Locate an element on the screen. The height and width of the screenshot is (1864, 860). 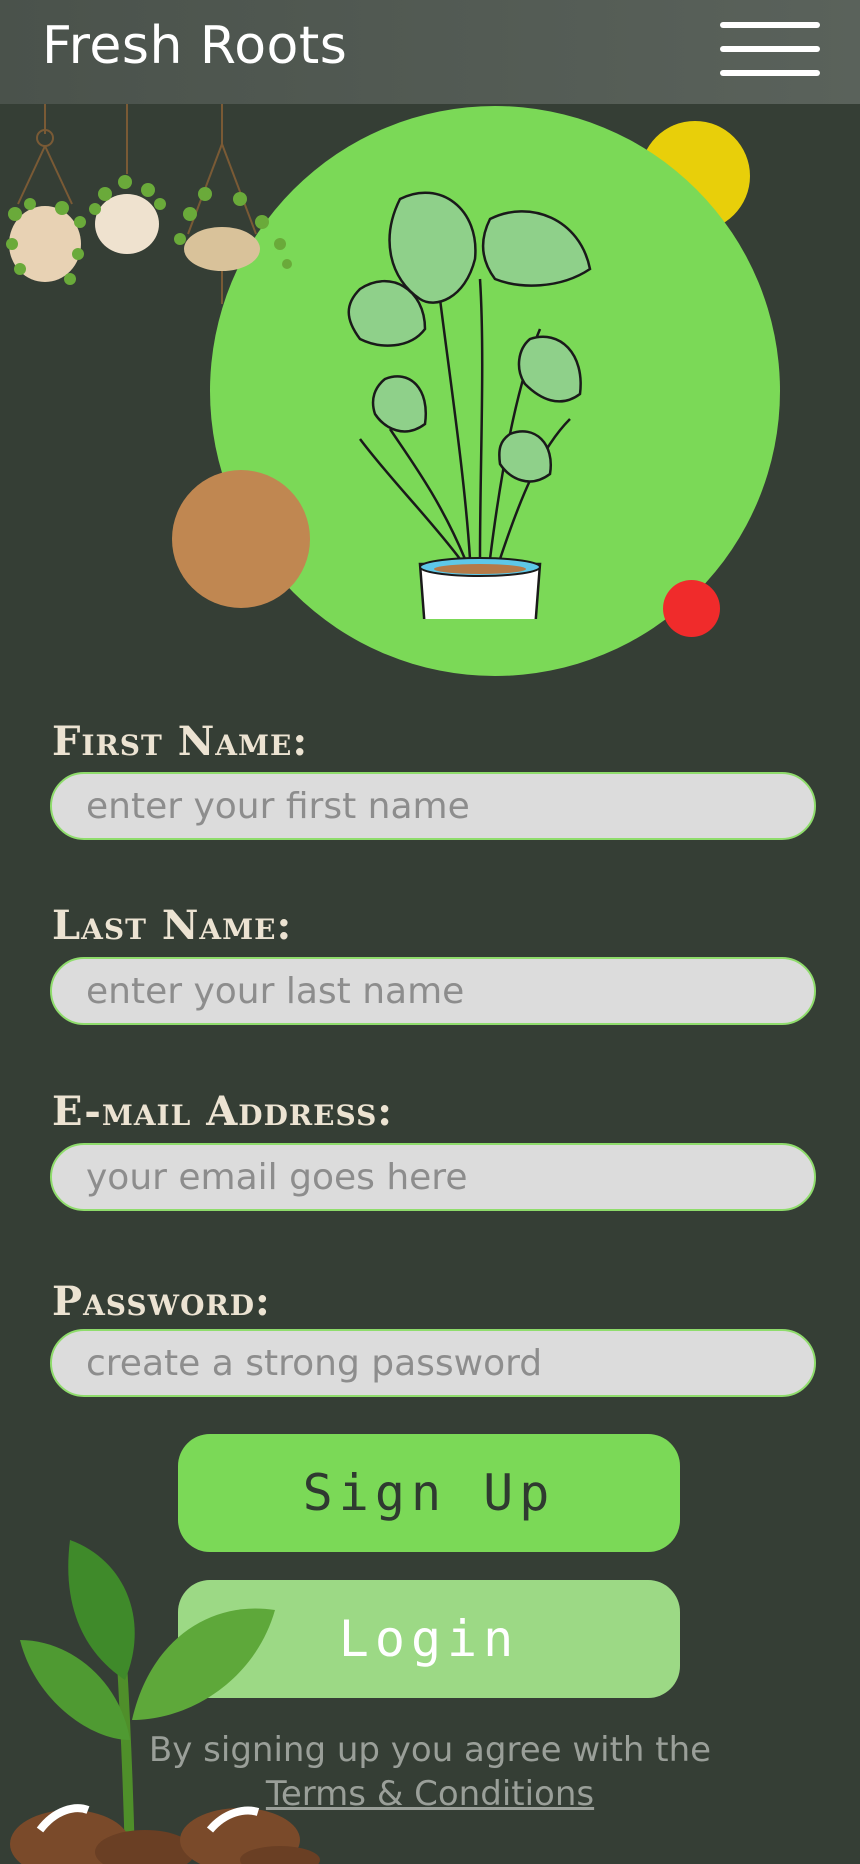
email-input is located at coordinates (433, 1177).